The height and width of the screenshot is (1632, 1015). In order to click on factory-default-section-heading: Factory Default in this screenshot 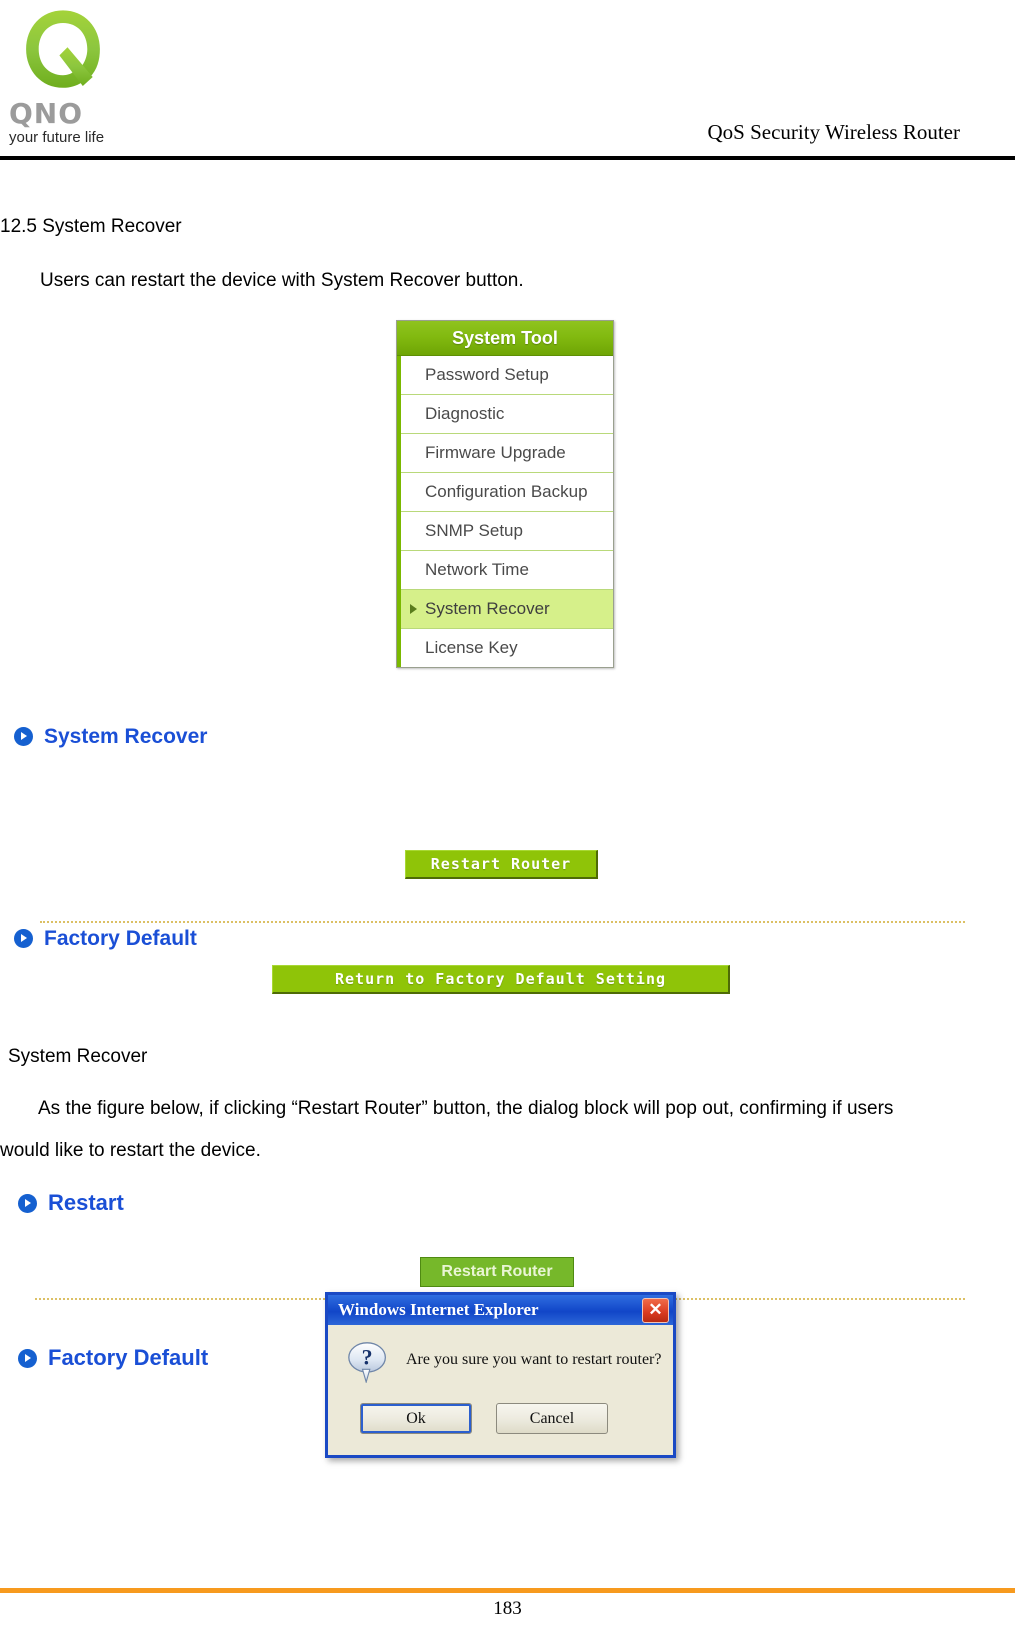, I will do `click(105, 939)`.